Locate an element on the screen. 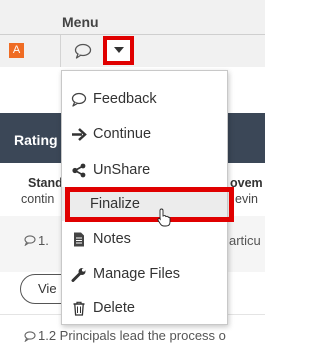 The width and height of the screenshot is (320, 347). continuing-label: contin is located at coordinates (38, 199).